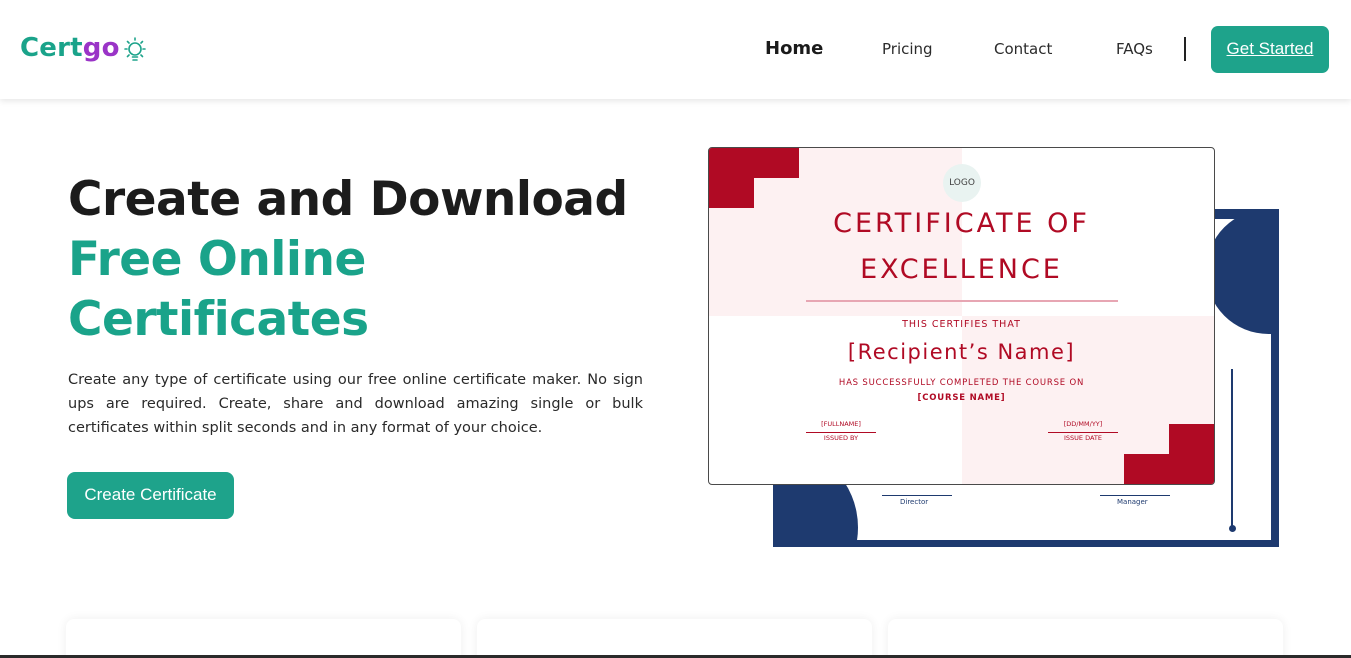 Image resolution: width=1351 pixels, height=658 pixels. Describe the element at coordinates (961, 223) in the screenshot. I see `certificate-title-line1: CERTIFICATE OF` at that location.